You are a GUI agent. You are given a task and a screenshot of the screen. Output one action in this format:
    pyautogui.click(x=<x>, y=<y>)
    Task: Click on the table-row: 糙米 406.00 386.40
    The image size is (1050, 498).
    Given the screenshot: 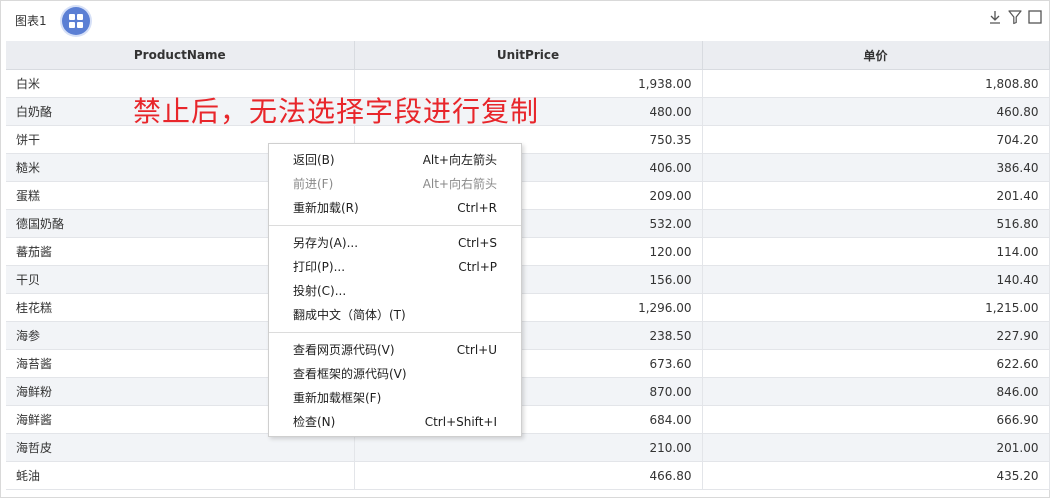 What is the action you would take?
    pyautogui.click(x=528, y=167)
    